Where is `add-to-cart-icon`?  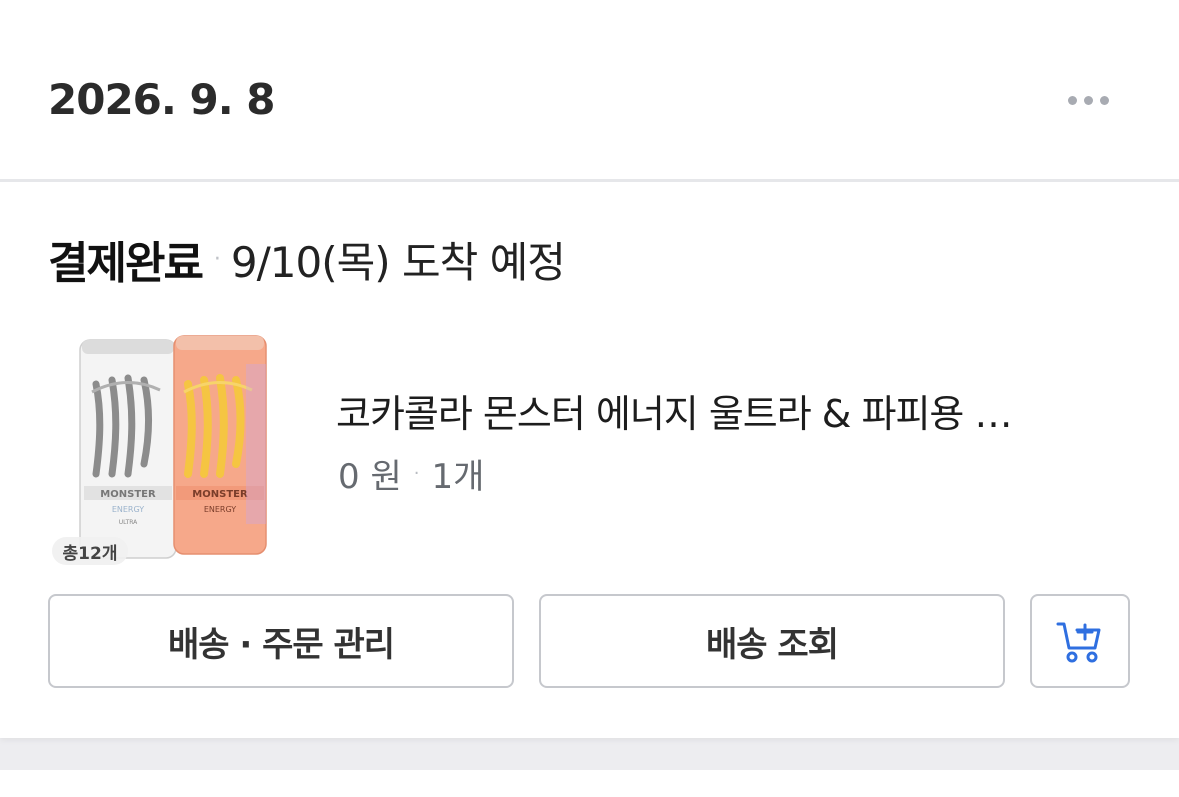 add-to-cart-icon is located at coordinates (1078, 642).